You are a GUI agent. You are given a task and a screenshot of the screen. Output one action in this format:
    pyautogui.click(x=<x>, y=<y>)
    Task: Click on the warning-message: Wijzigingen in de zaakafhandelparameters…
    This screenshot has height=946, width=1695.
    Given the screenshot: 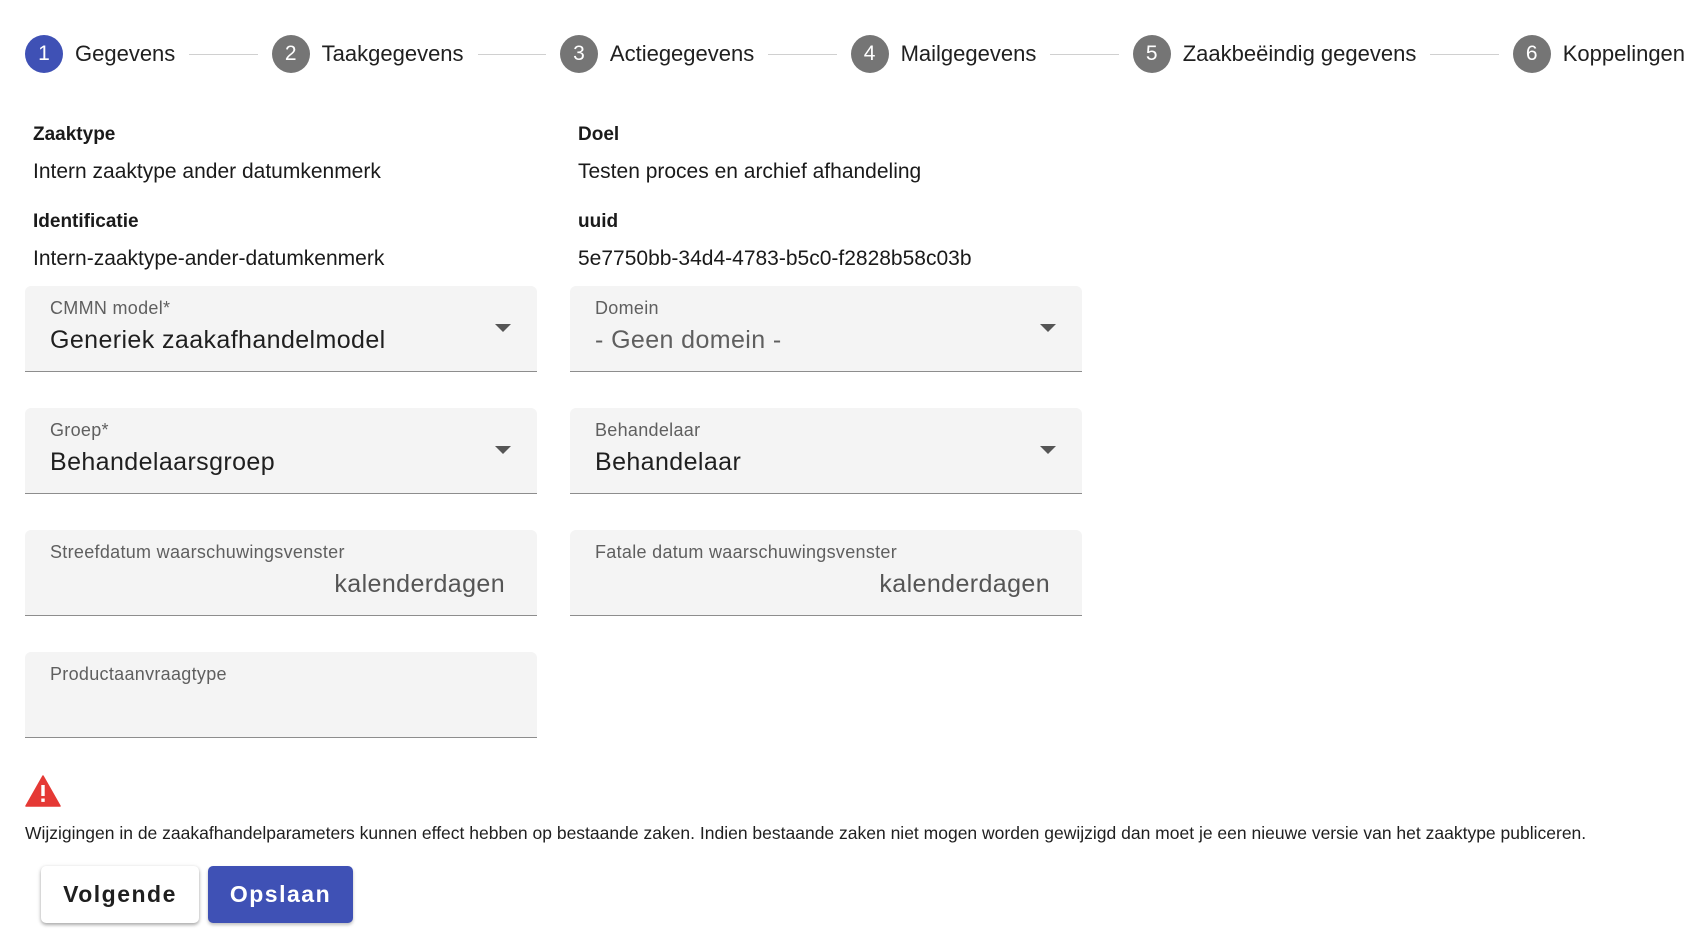 What is the action you would take?
    pyautogui.click(x=806, y=833)
    